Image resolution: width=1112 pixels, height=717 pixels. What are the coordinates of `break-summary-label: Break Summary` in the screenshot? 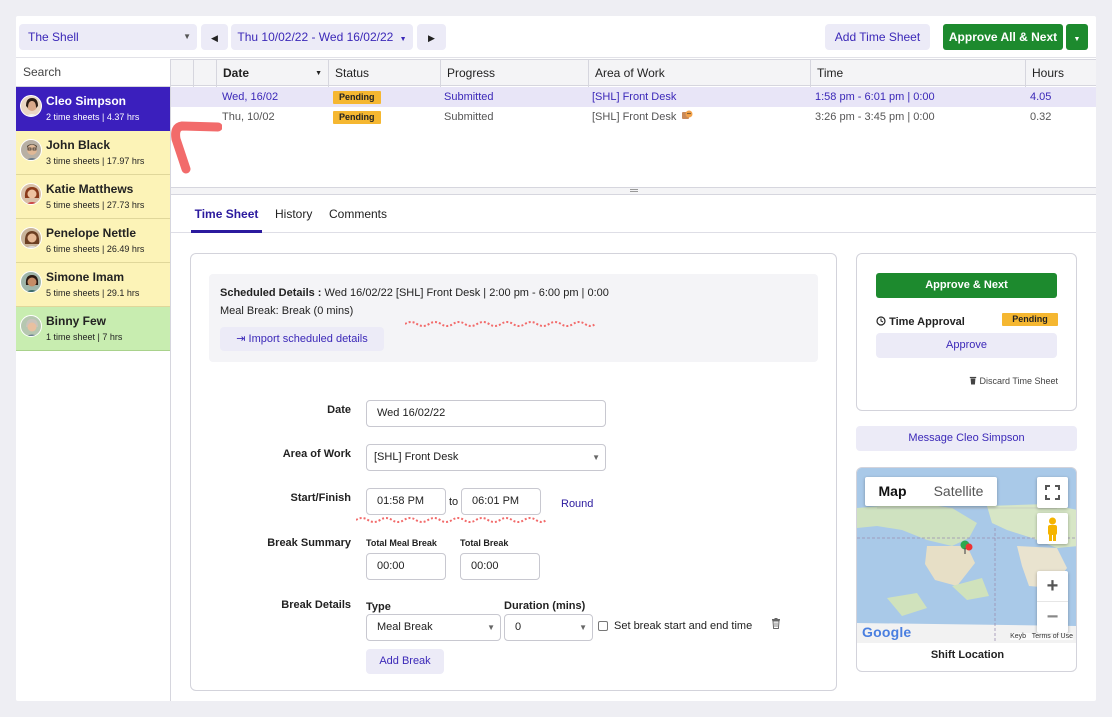 It's located at (309, 543).